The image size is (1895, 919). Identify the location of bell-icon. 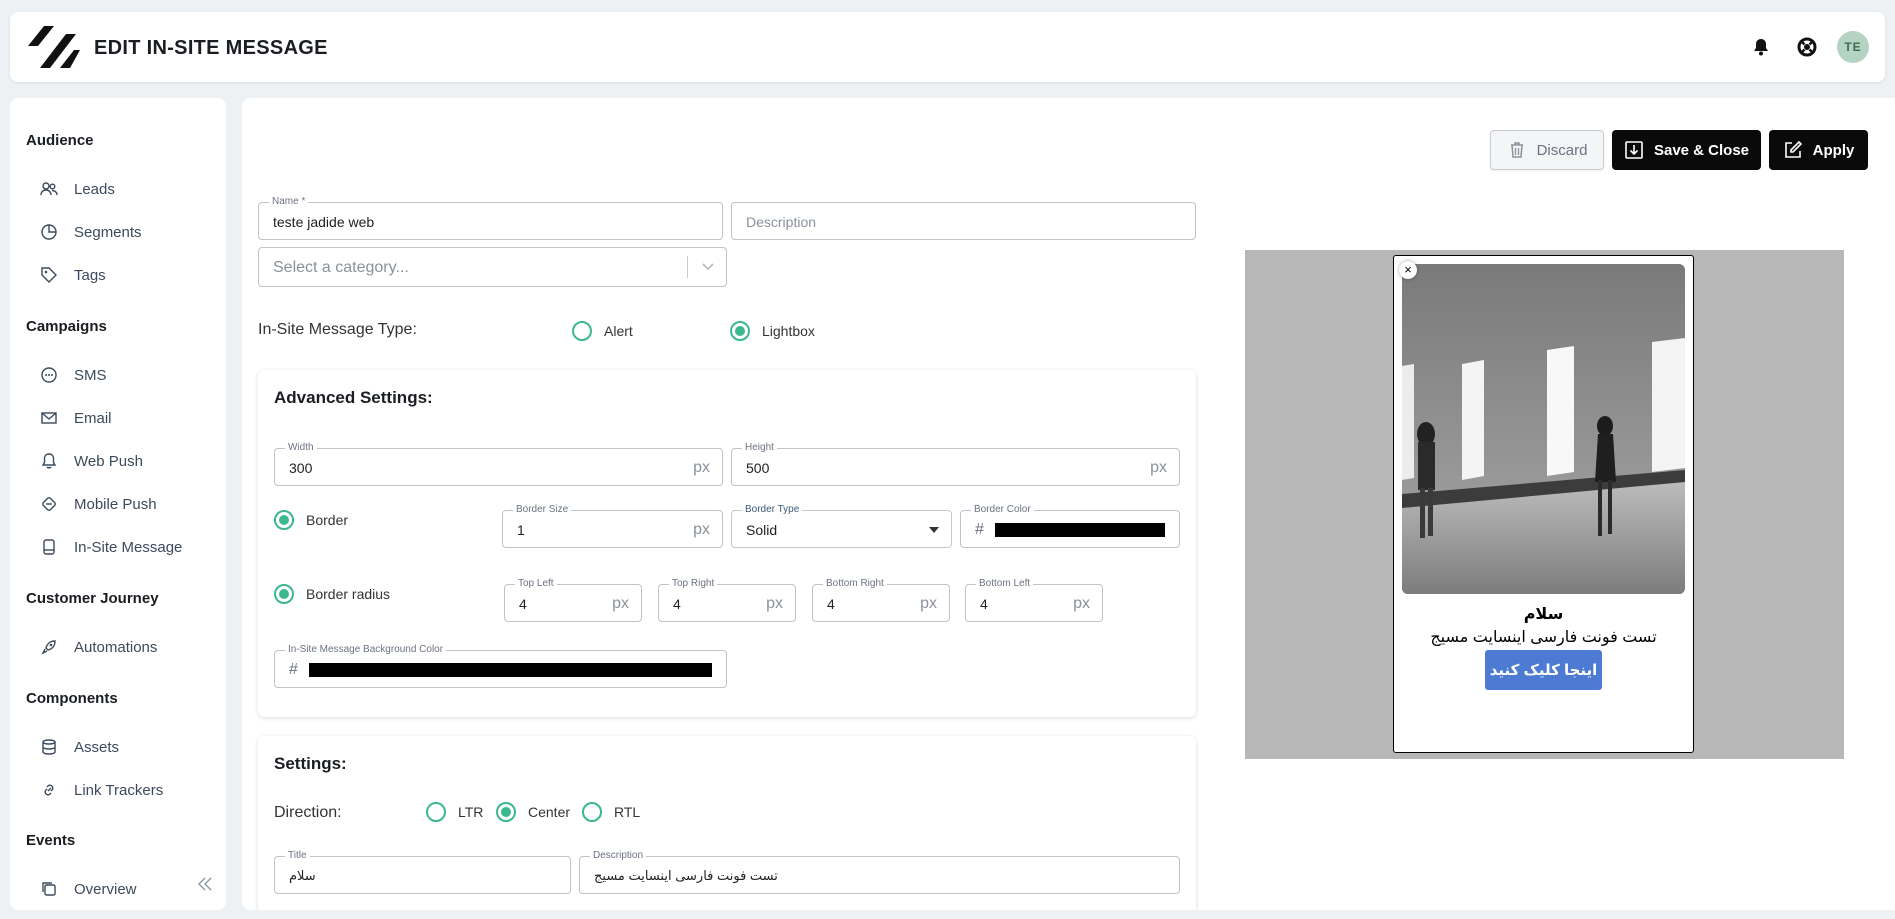
(1761, 47).